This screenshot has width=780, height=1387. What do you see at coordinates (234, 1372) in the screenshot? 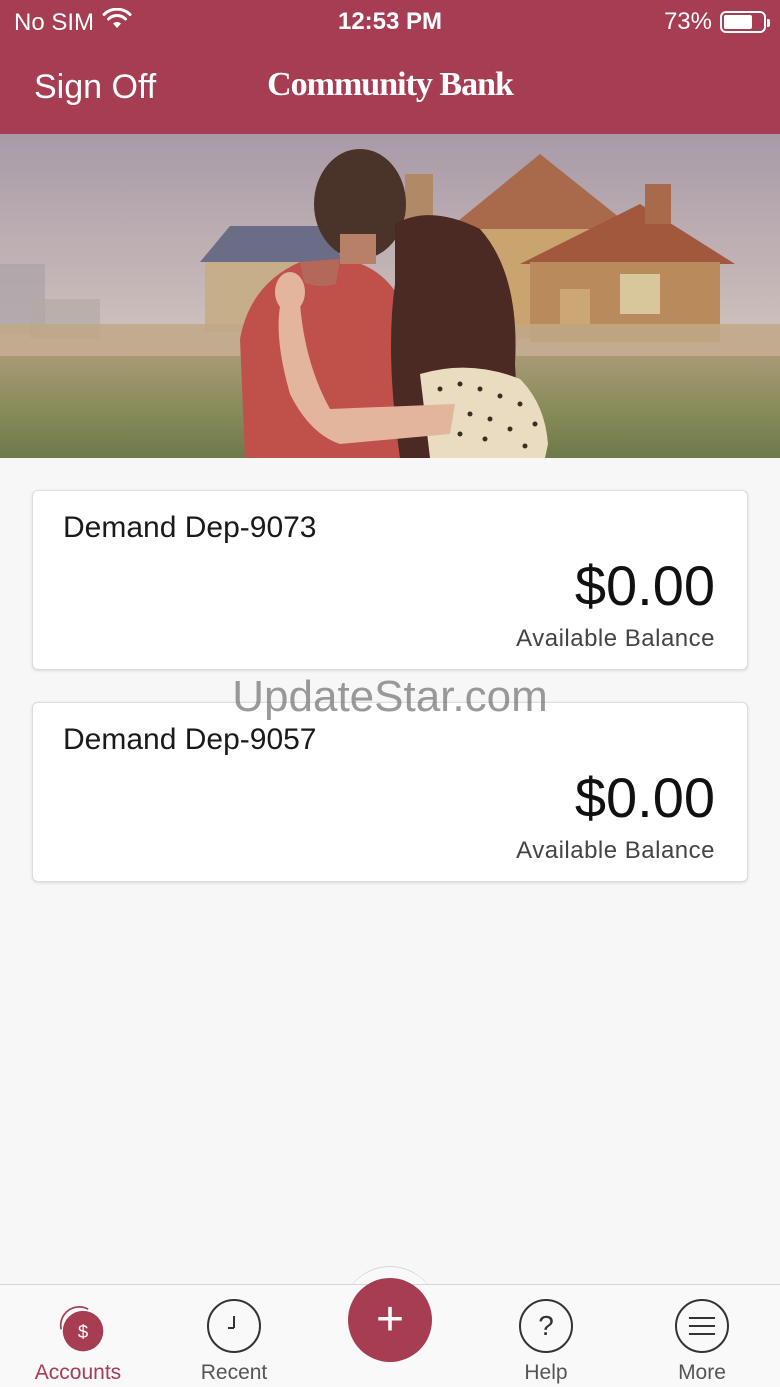
I see `tab-label: Recent` at bounding box center [234, 1372].